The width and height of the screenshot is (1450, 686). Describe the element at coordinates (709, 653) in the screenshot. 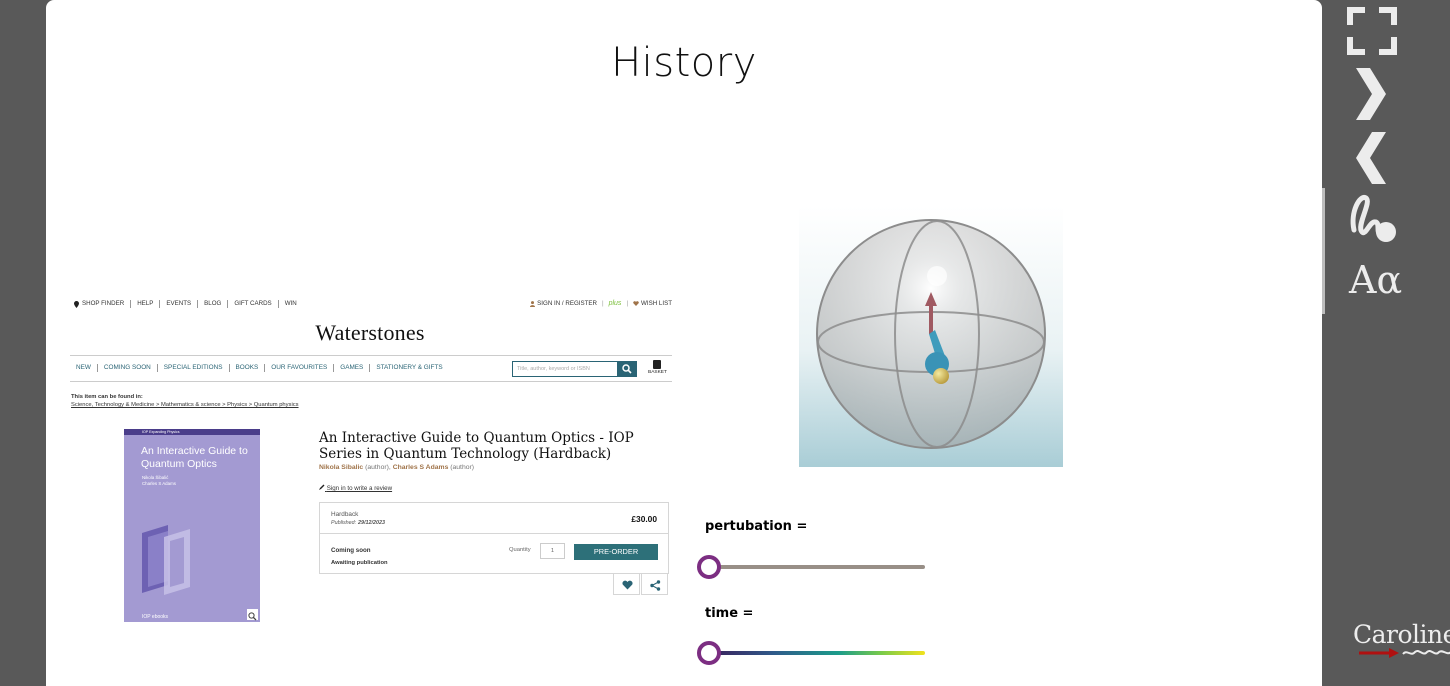

I see `time-slider-knob` at that location.